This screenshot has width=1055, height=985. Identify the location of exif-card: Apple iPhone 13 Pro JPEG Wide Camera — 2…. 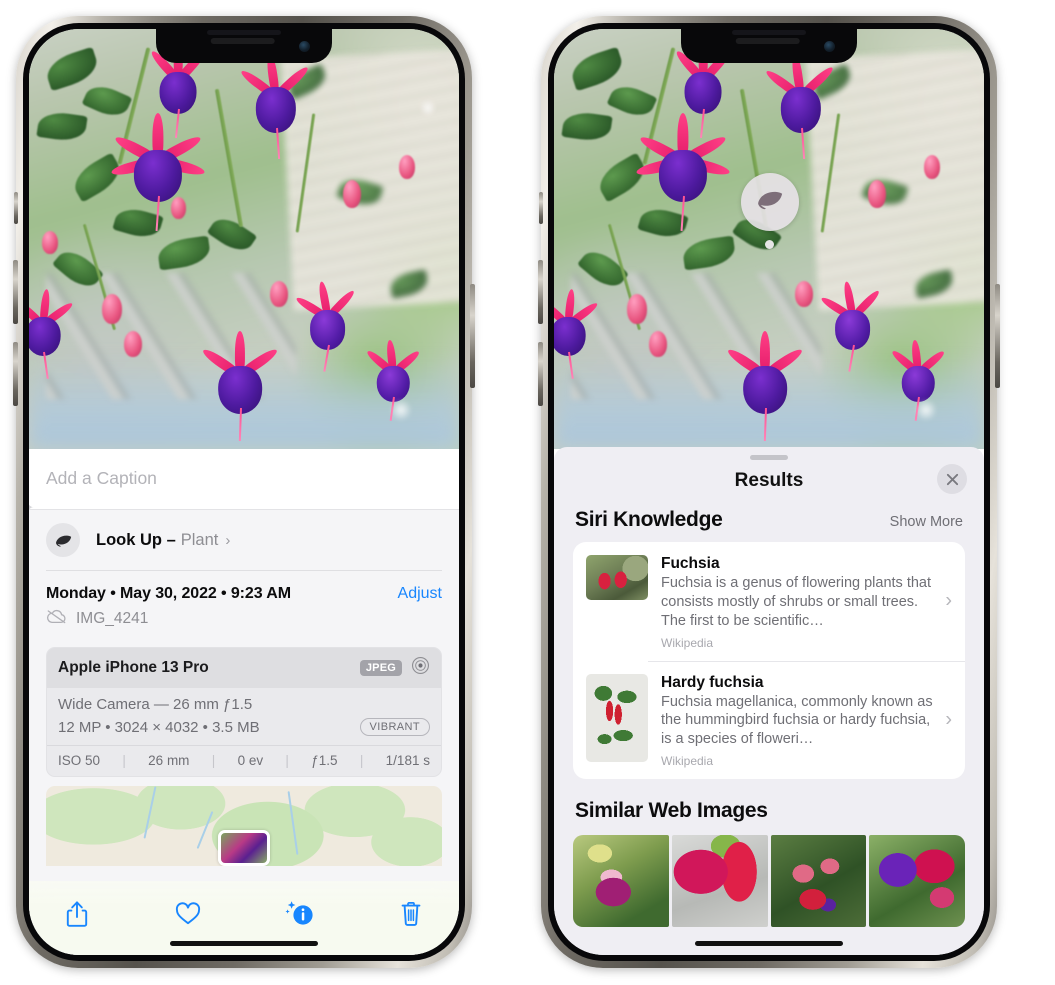
(244, 712).